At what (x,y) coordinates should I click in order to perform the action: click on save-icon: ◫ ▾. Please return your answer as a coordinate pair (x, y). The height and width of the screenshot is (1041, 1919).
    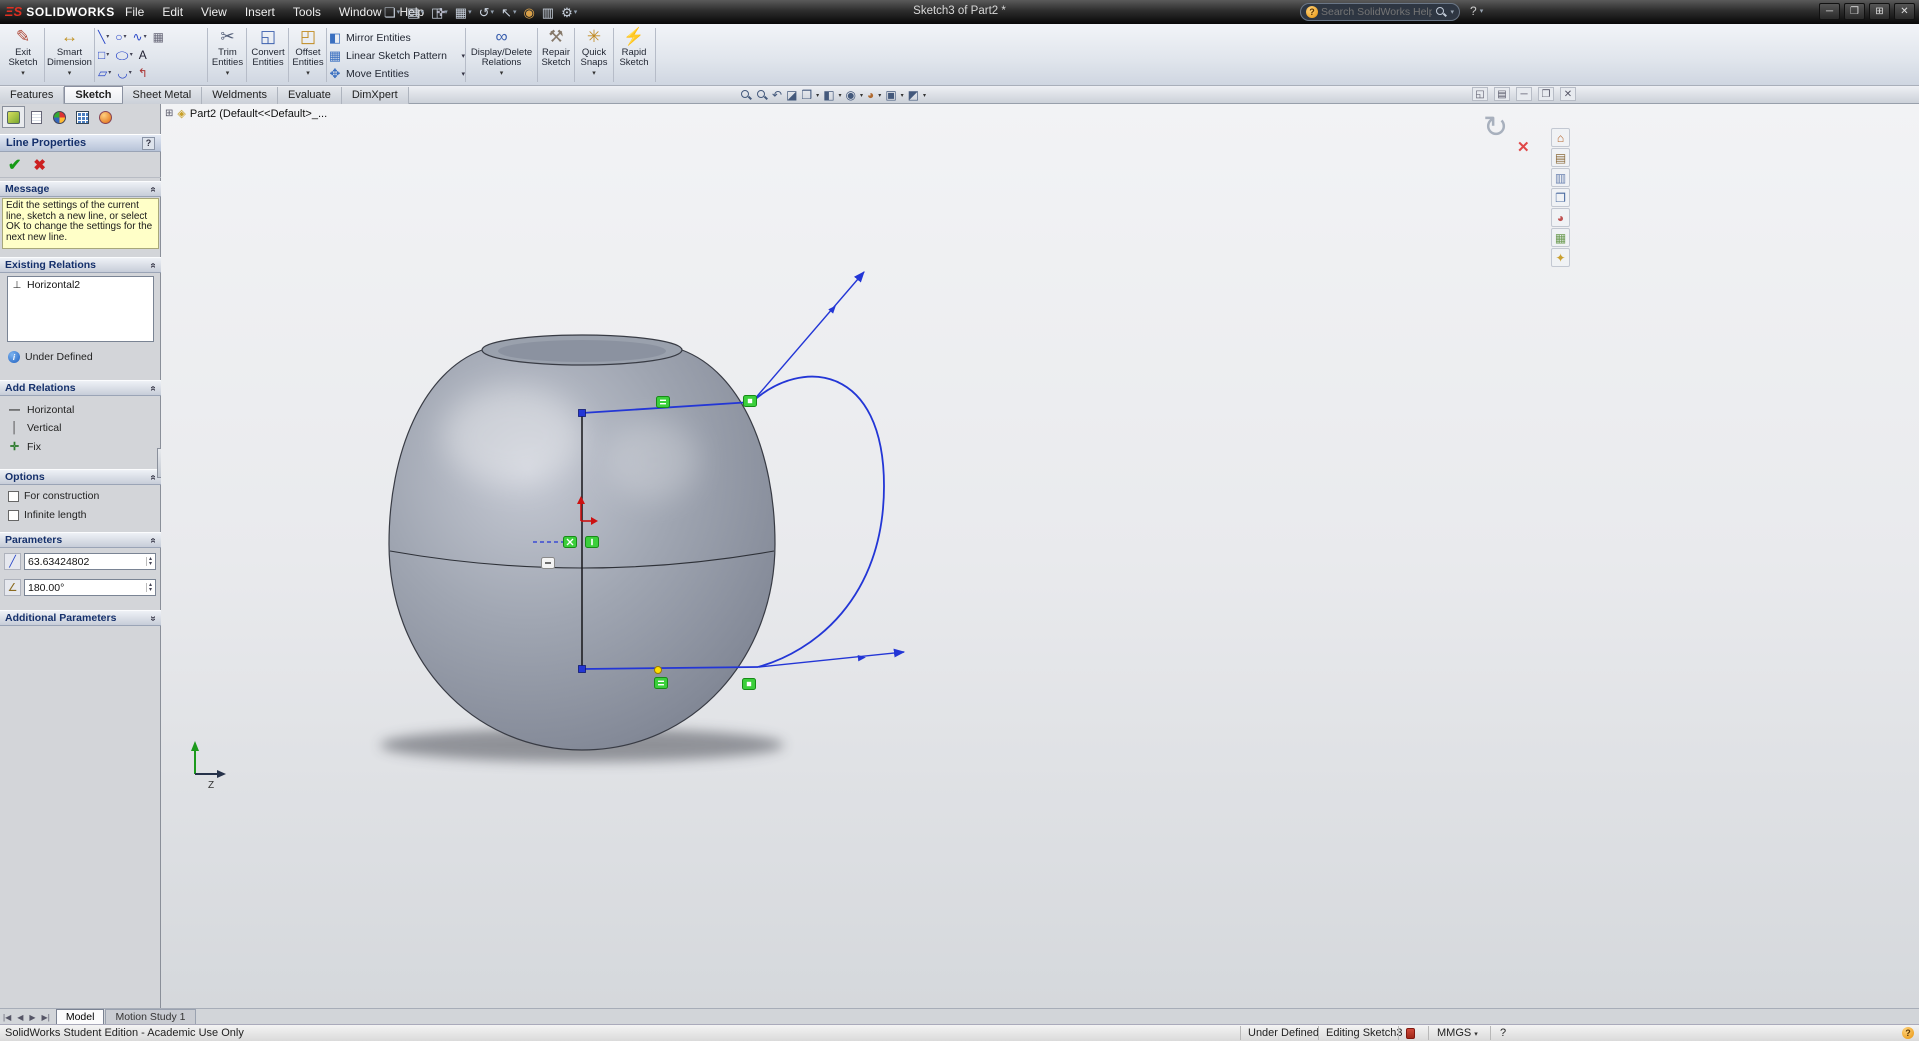
    Looking at the image, I should click on (439, 12).